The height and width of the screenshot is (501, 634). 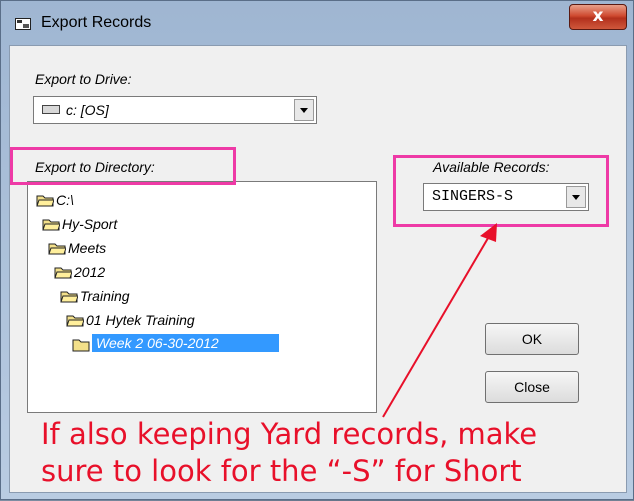 What do you see at coordinates (289, 434) in the screenshot?
I see `annotation-line-1: If also keeping Yard records, make` at bounding box center [289, 434].